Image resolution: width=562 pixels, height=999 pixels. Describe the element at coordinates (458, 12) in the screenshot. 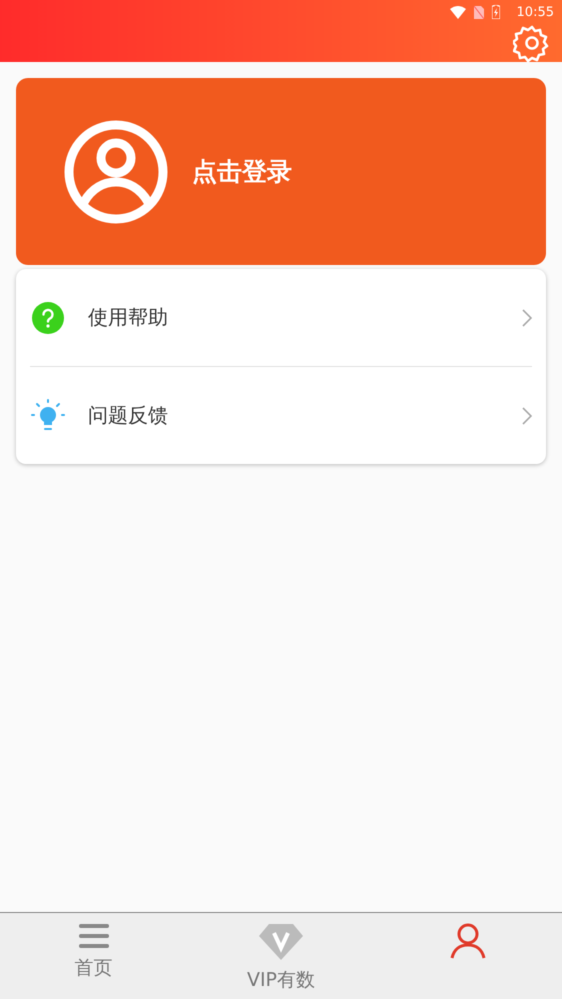

I see `wifi-icon` at that location.